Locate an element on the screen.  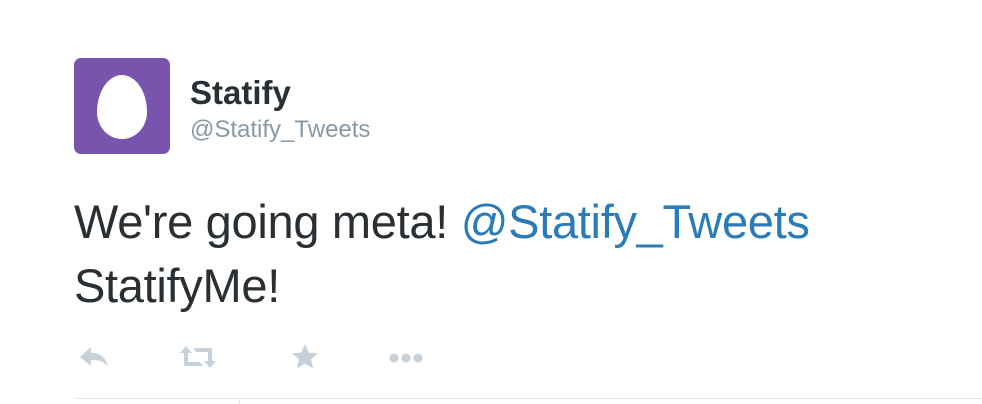
avatar is located at coordinates (122, 106).